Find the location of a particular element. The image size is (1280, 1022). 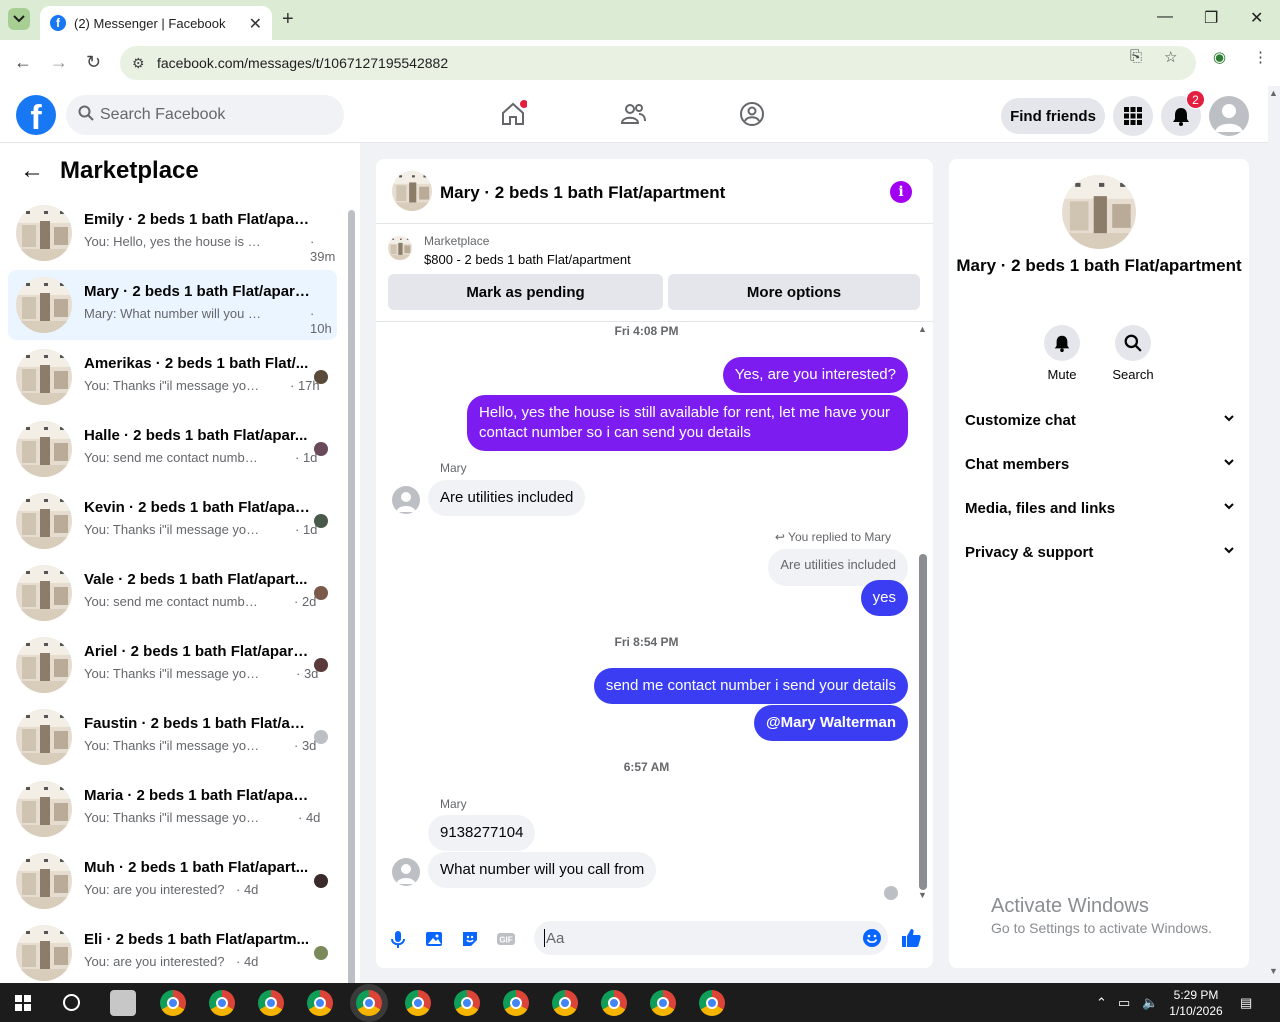

media-files-links-section: Media, files and links is located at coordinates (1100, 508).